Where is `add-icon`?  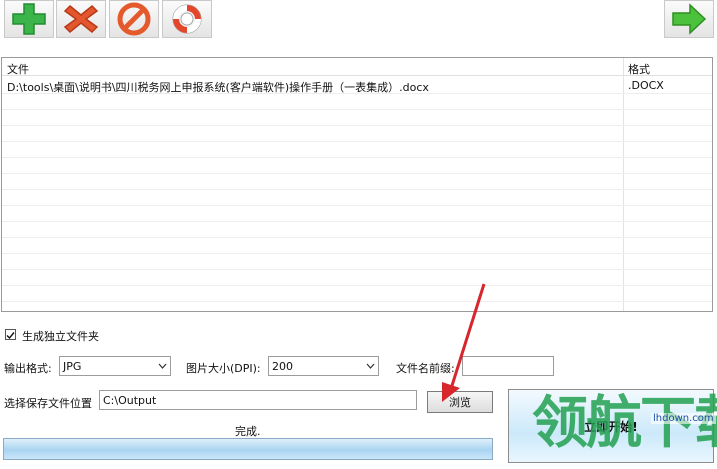
add-icon is located at coordinates (29, 19).